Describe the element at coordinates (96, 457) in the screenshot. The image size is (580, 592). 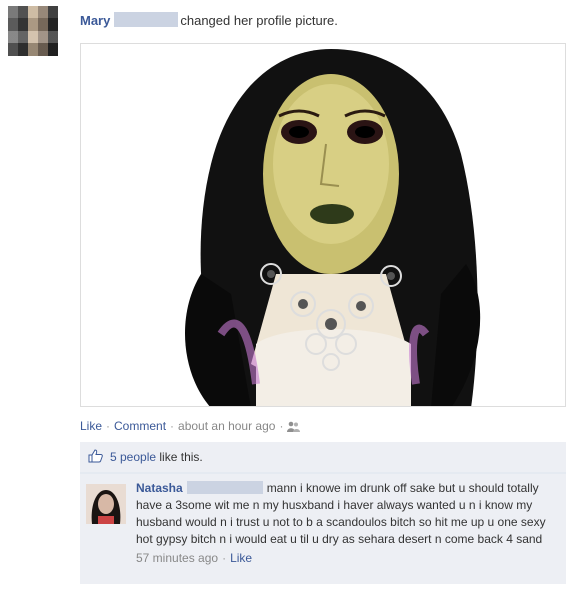
I see `thumbs-up-icon` at that location.